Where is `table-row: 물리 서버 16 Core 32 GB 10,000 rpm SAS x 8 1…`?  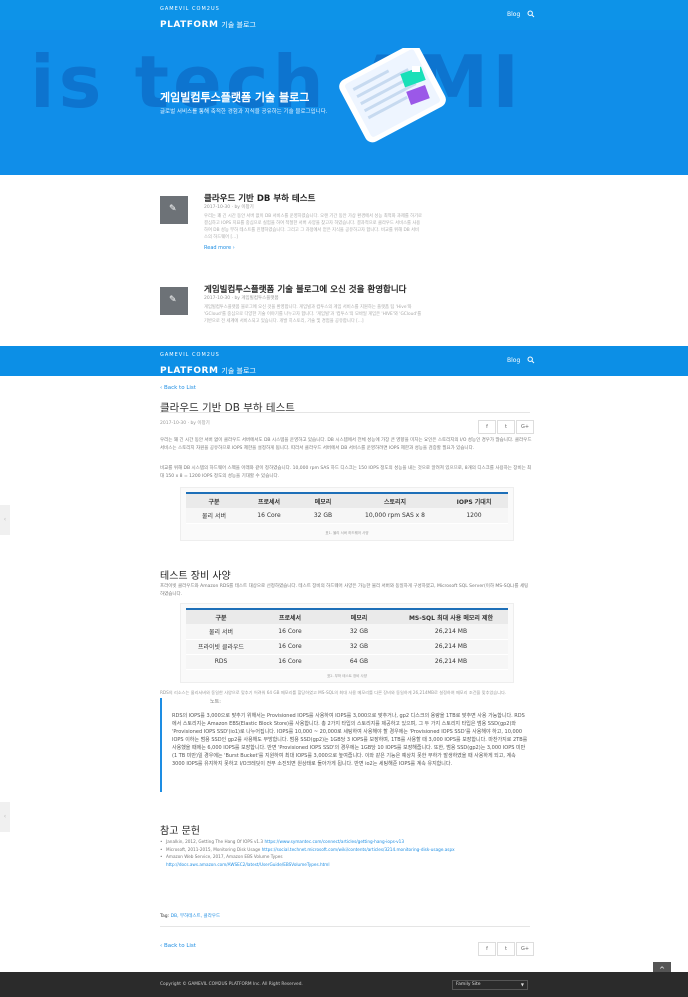
table-row: 물리 서버 16 Core 32 GB 10,000 rpm SAS x 8 1… is located at coordinates (347, 516).